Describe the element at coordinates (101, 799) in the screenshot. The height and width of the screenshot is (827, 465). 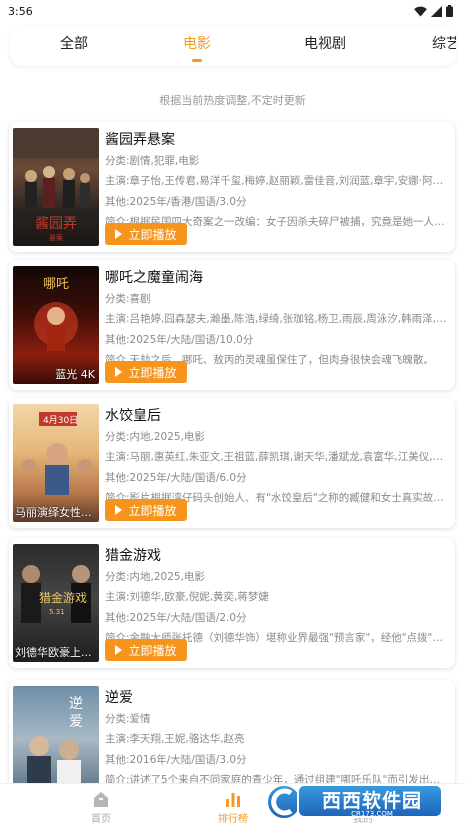
I see `home-icon` at that location.